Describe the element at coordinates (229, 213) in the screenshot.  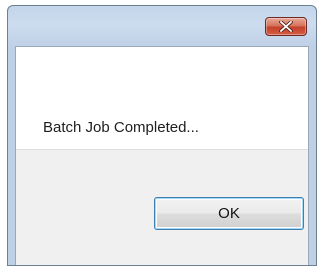
I see `ok-button: OK` at that location.